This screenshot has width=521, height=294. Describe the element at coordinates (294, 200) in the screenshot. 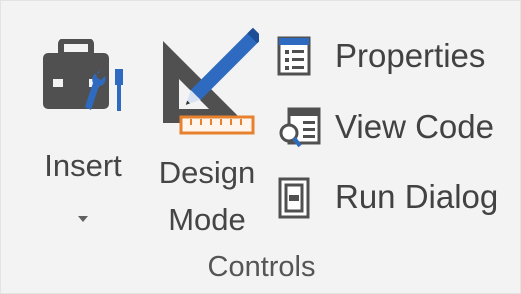

I see `run-dialog-icon` at that location.